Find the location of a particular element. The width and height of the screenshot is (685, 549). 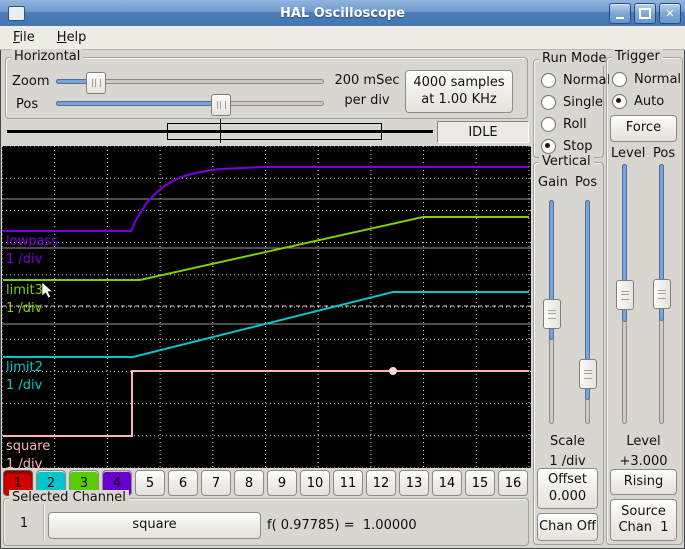

selected-channel-number: 1 is located at coordinates (24, 523).